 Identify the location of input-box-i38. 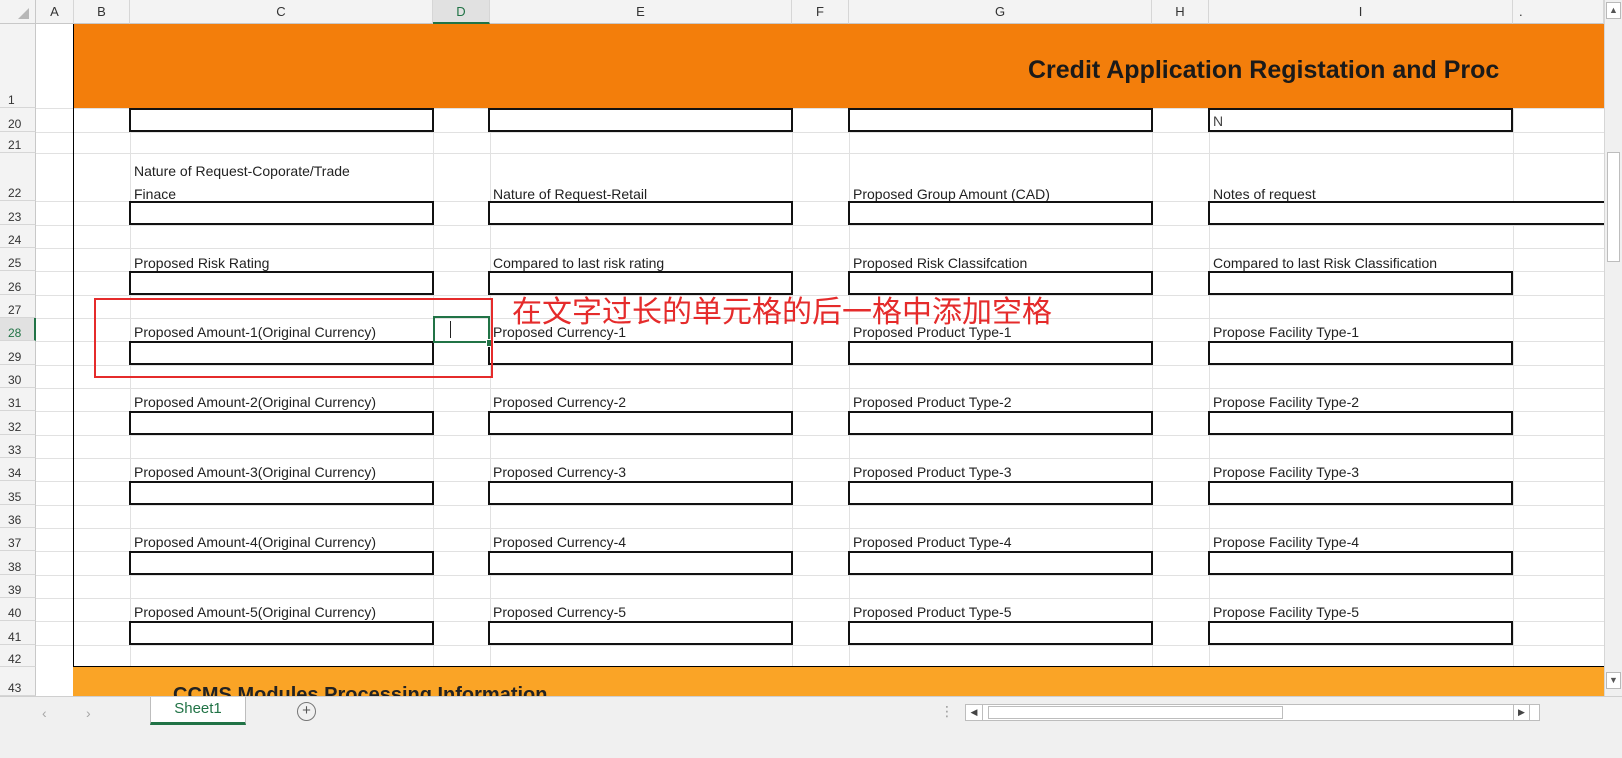
(1360, 563).